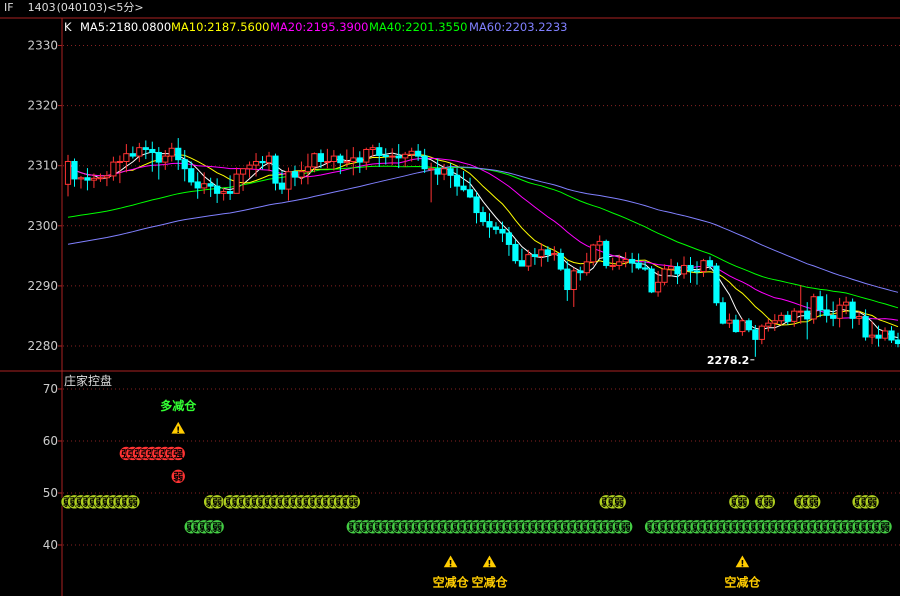 This screenshot has height=596, width=900. What do you see at coordinates (88, 380) in the screenshot?
I see `indicator-title: 庄家控盘` at bounding box center [88, 380].